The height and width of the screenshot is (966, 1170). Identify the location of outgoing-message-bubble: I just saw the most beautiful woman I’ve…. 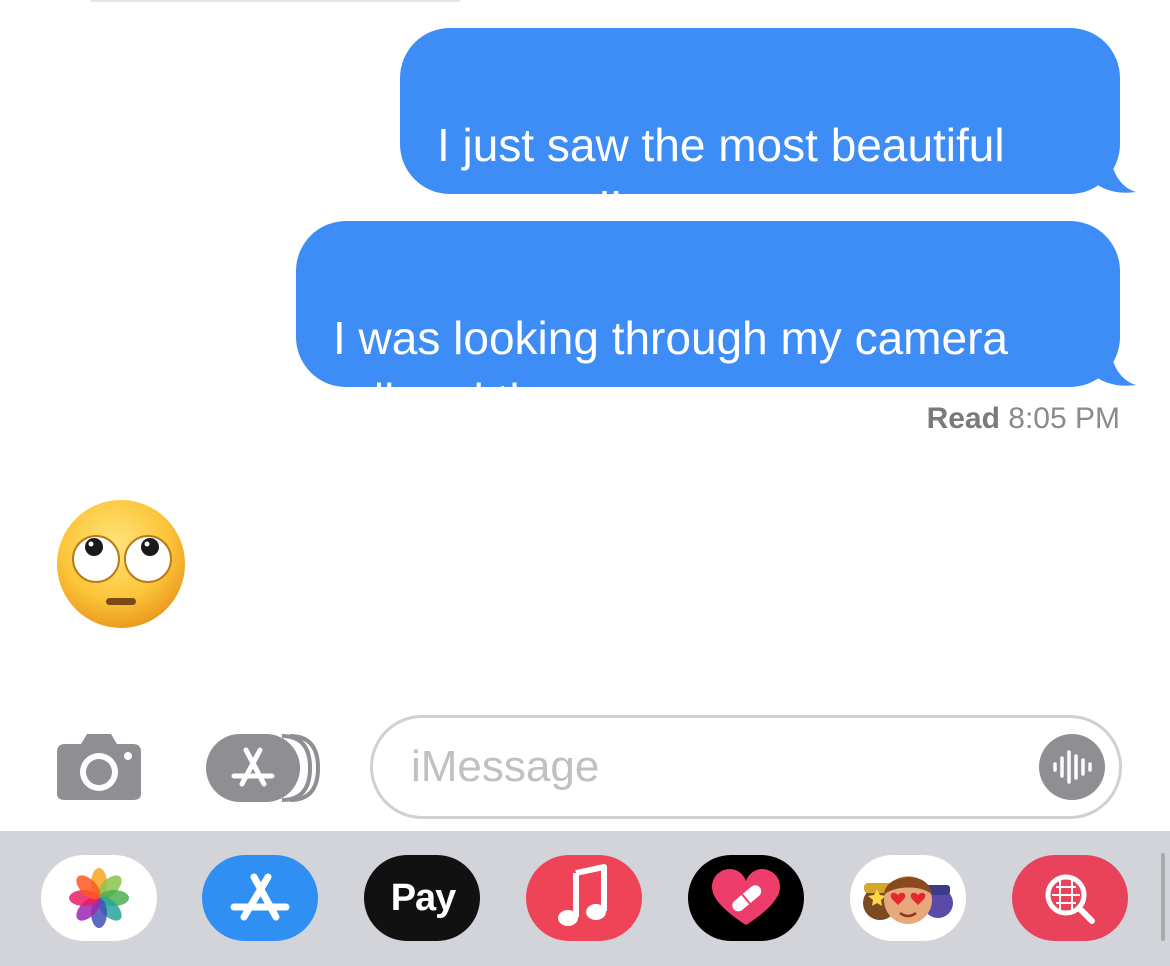
(768, 130).